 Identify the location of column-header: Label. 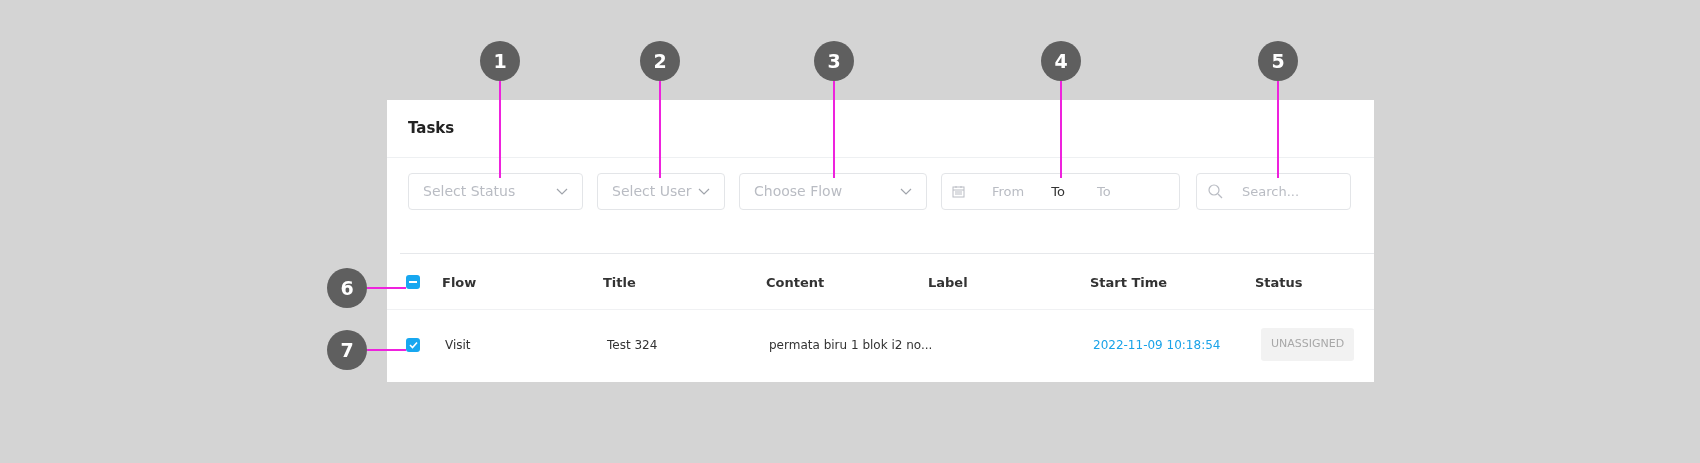
(948, 282).